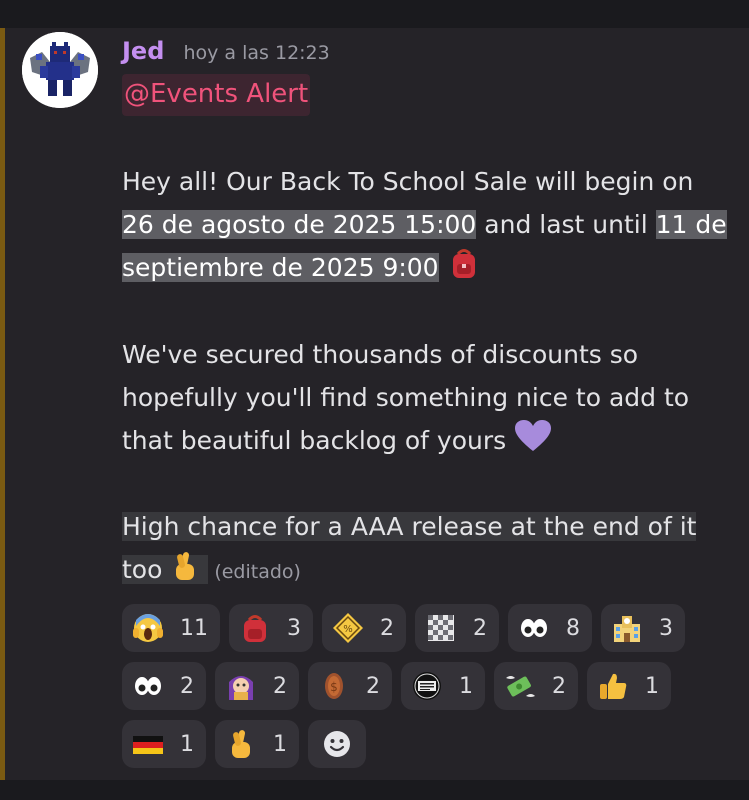 The width and height of the screenshot is (749, 800). What do you see at coordinates (520, 686) in the screenshot?
I see `money-flying-icon` at bounding box center [520, 686].